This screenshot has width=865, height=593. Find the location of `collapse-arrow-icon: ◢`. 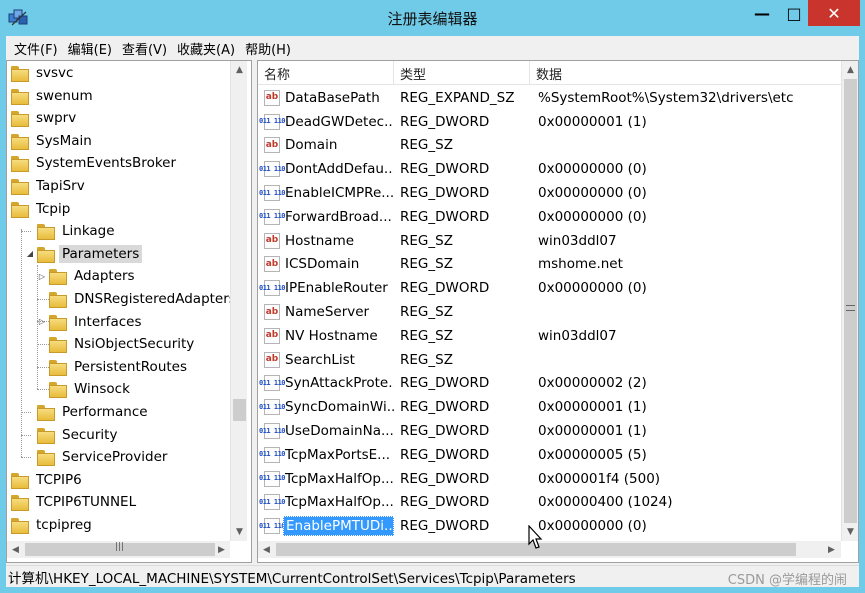

collapse-arrow-icon: ◢ is located at coordinates (30, 253).